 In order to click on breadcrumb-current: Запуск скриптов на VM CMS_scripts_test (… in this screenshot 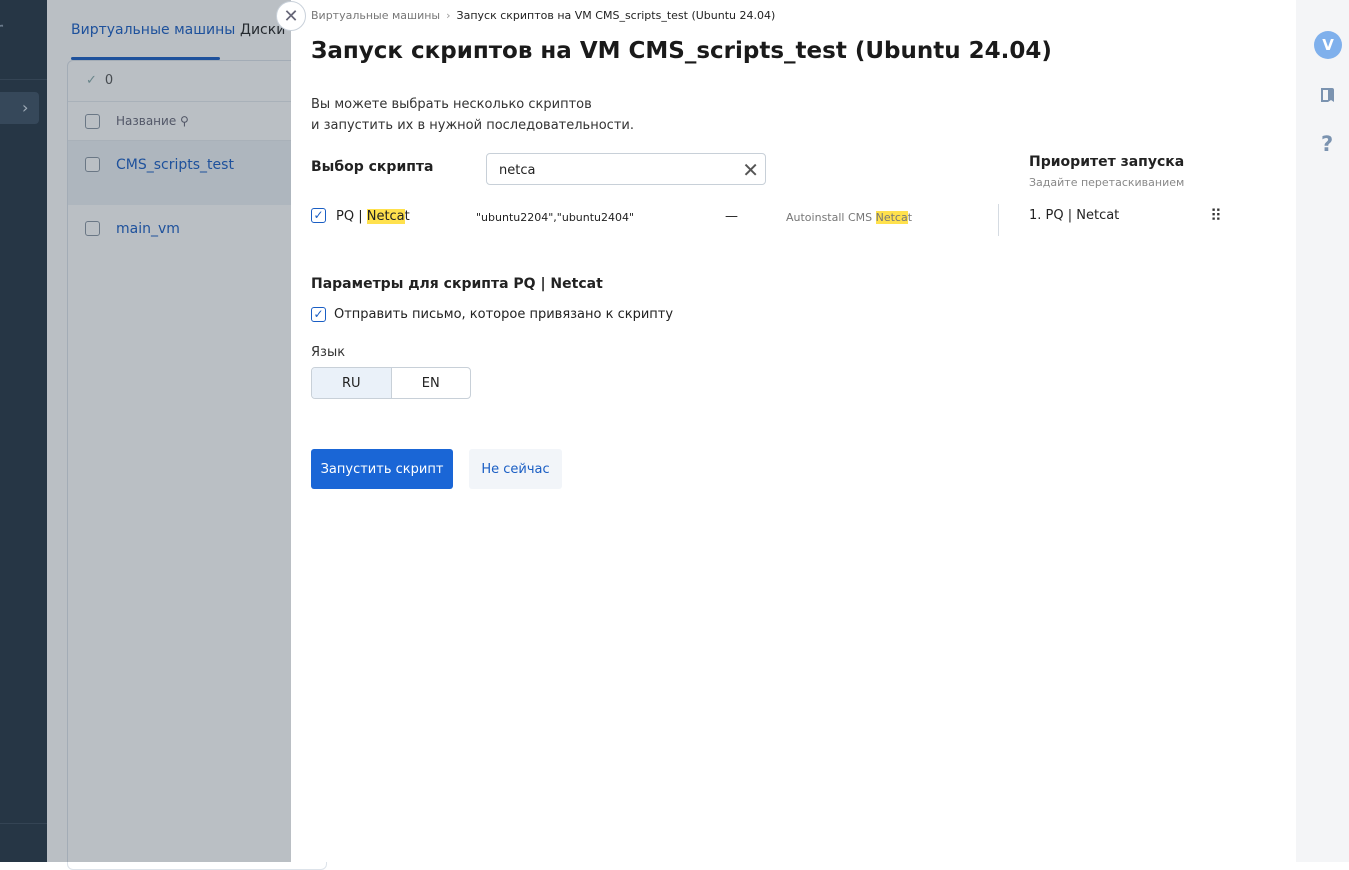, I will do `click(616, 15)`.